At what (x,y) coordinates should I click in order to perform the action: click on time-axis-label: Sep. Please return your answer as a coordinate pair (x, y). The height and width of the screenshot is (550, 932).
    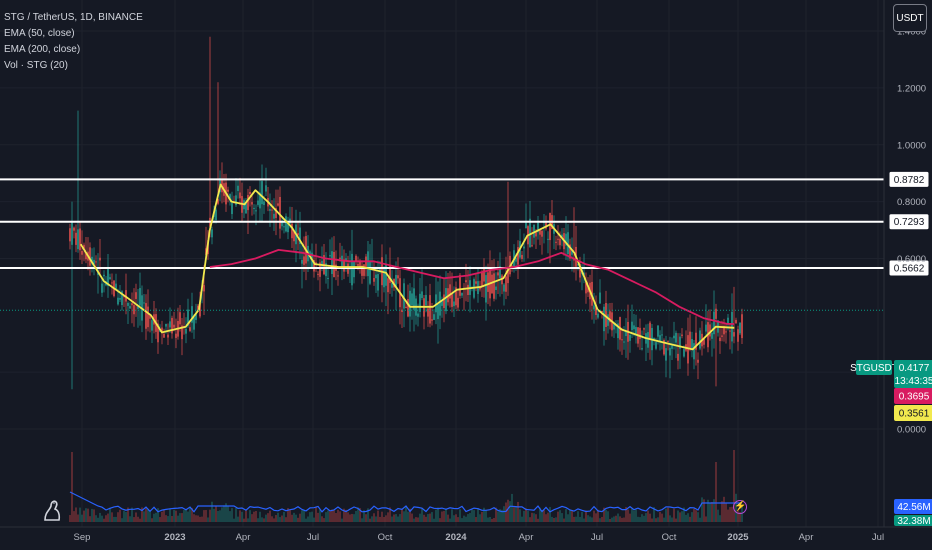
    Looking at the image, I should click on (82, 537).